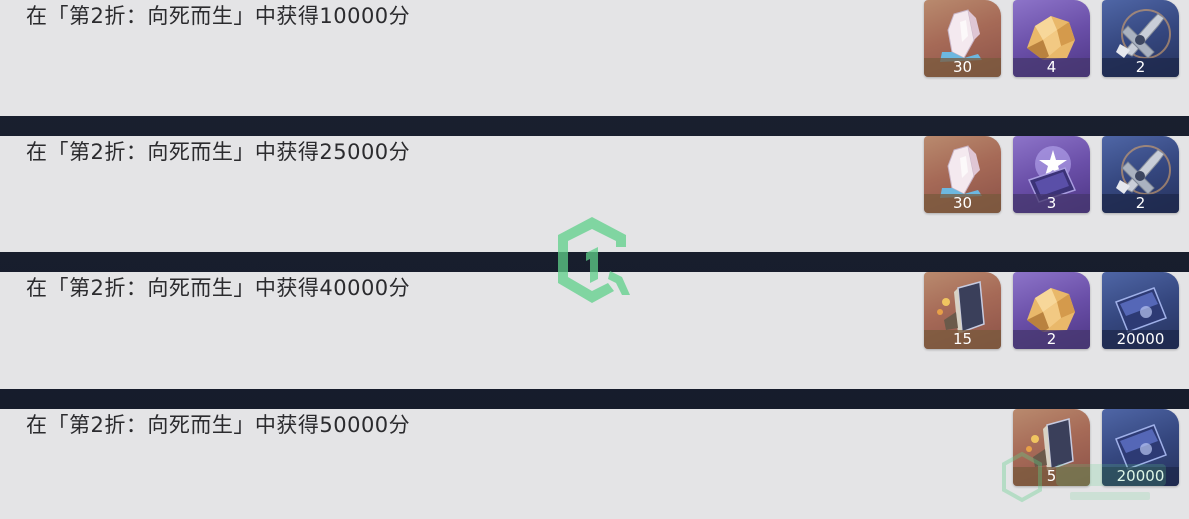  I want to click on reward-count: 4, so click(1051, 67).